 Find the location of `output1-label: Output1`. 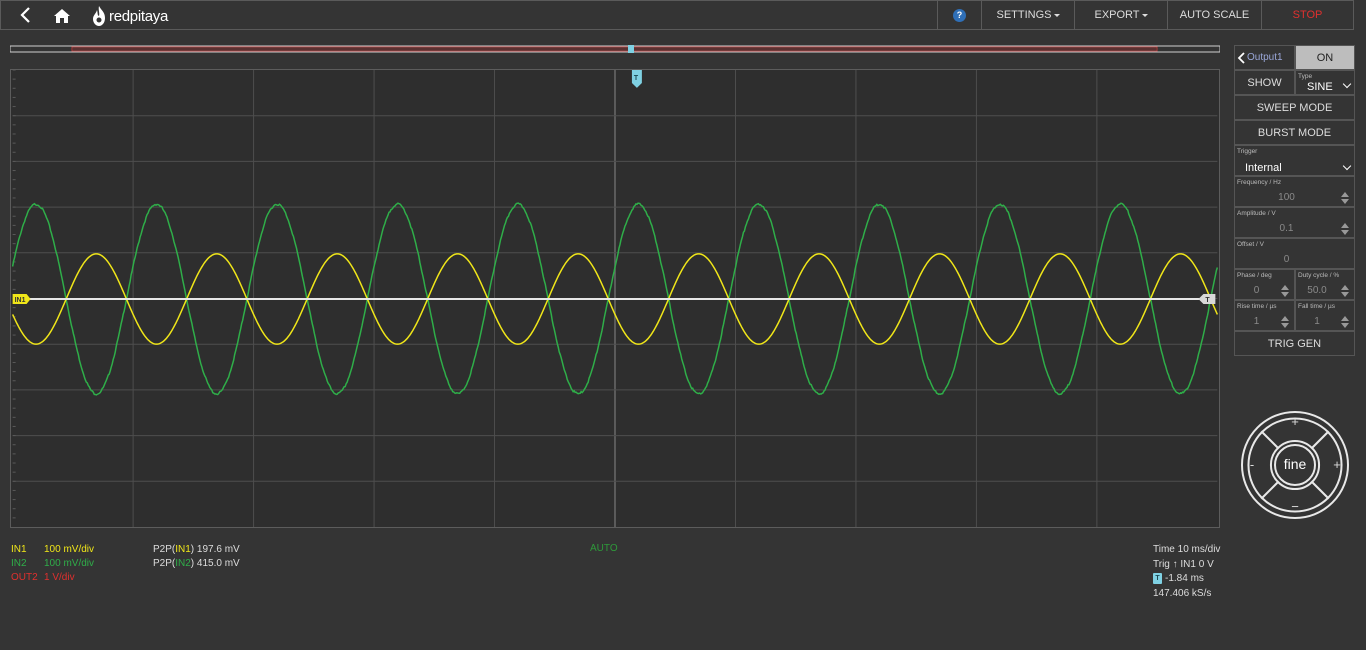

output1-label: Output1 is located at coordinates (1265, 57).